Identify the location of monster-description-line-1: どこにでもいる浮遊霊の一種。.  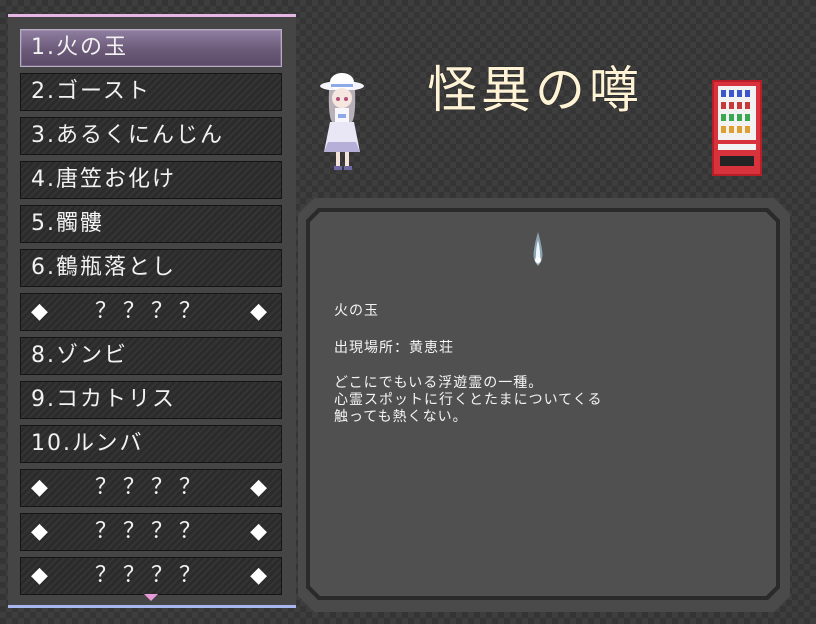
(439, 383).